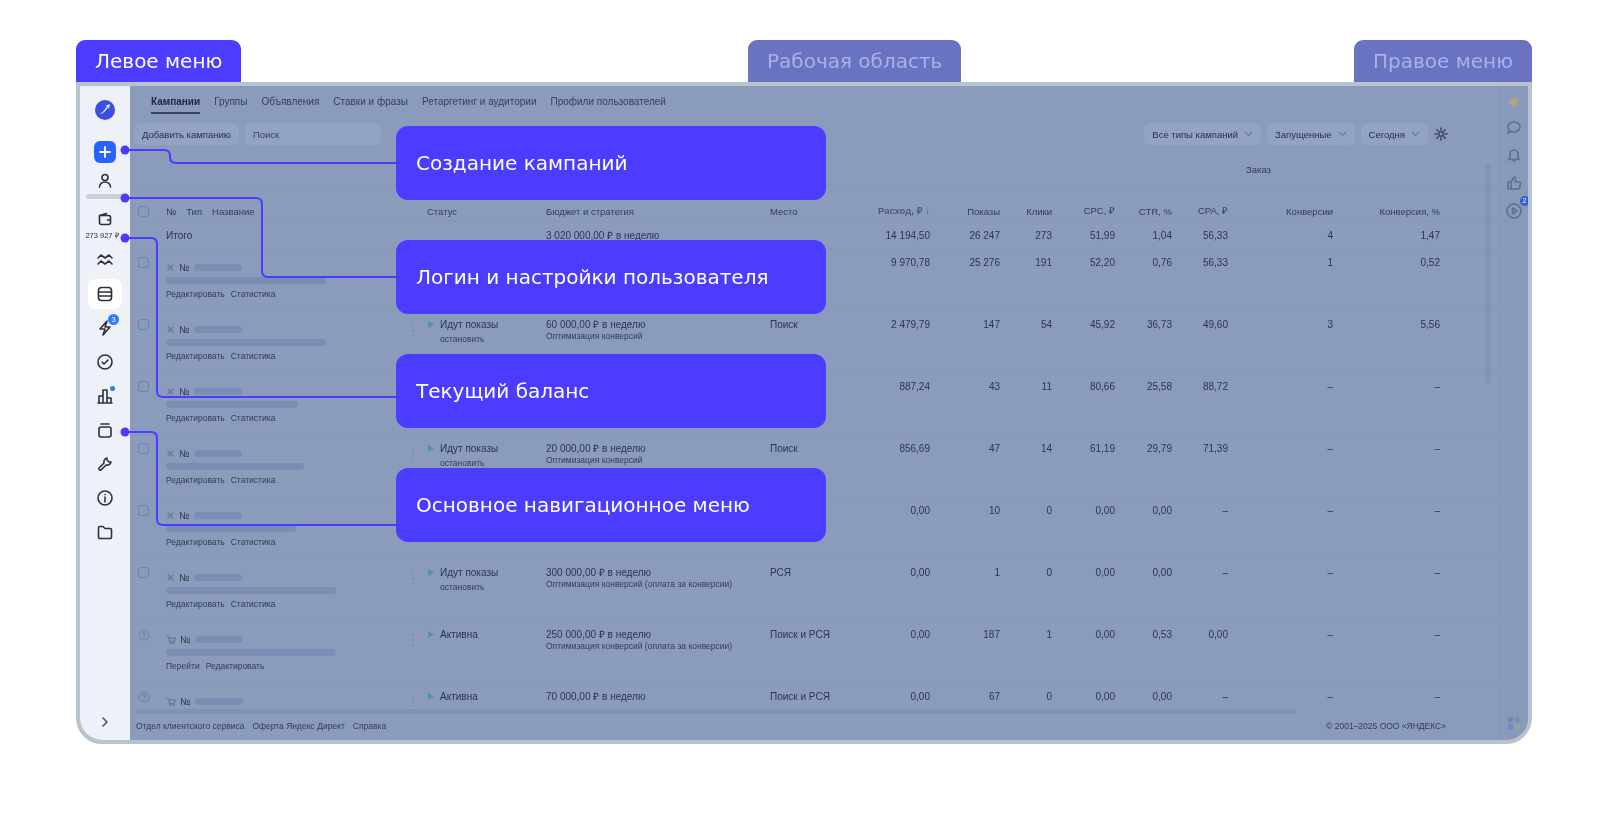 Image resolution: width=1608 pixels, height=822 pixels. I want to click on play-status-icon, so click(431, 324).